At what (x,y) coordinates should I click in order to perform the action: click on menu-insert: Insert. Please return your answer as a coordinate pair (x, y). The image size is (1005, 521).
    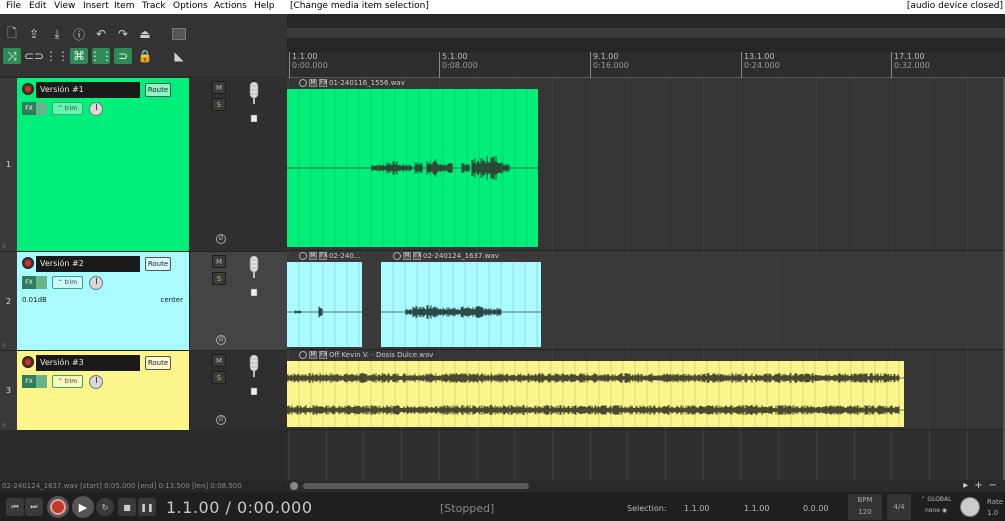
    Looking at the image, I should click on (96, 6).